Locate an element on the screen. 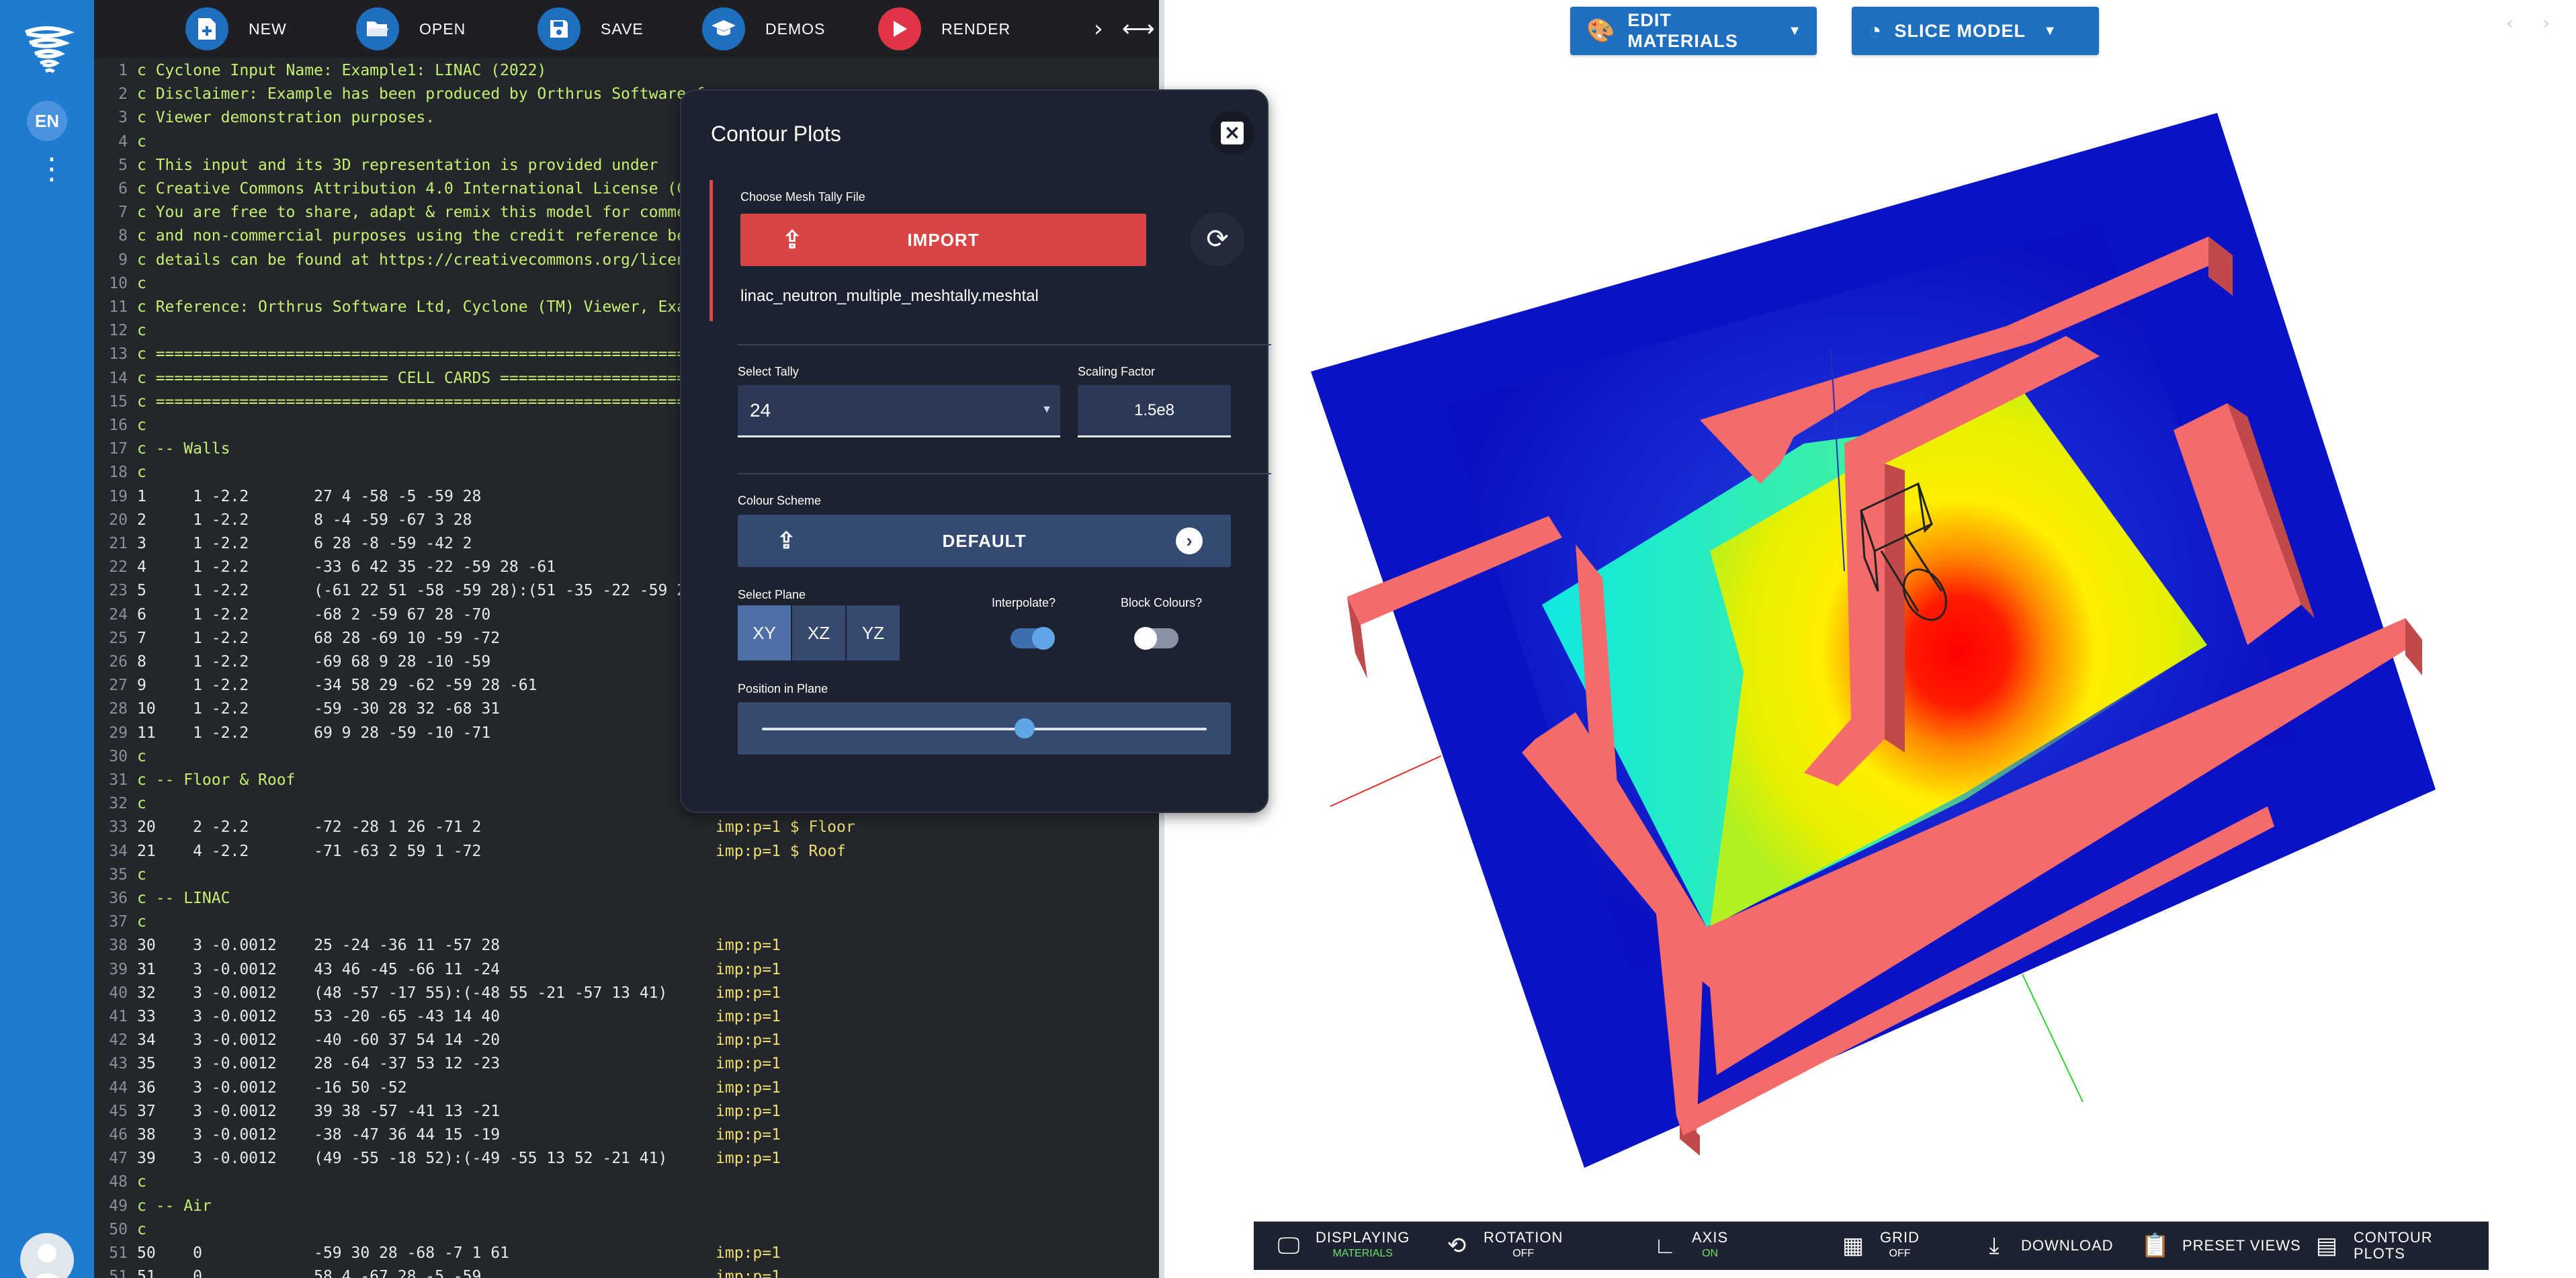 This screenshot has height=1278, width=2576. block-colours-toggle is located at coordinates (1156, 638).